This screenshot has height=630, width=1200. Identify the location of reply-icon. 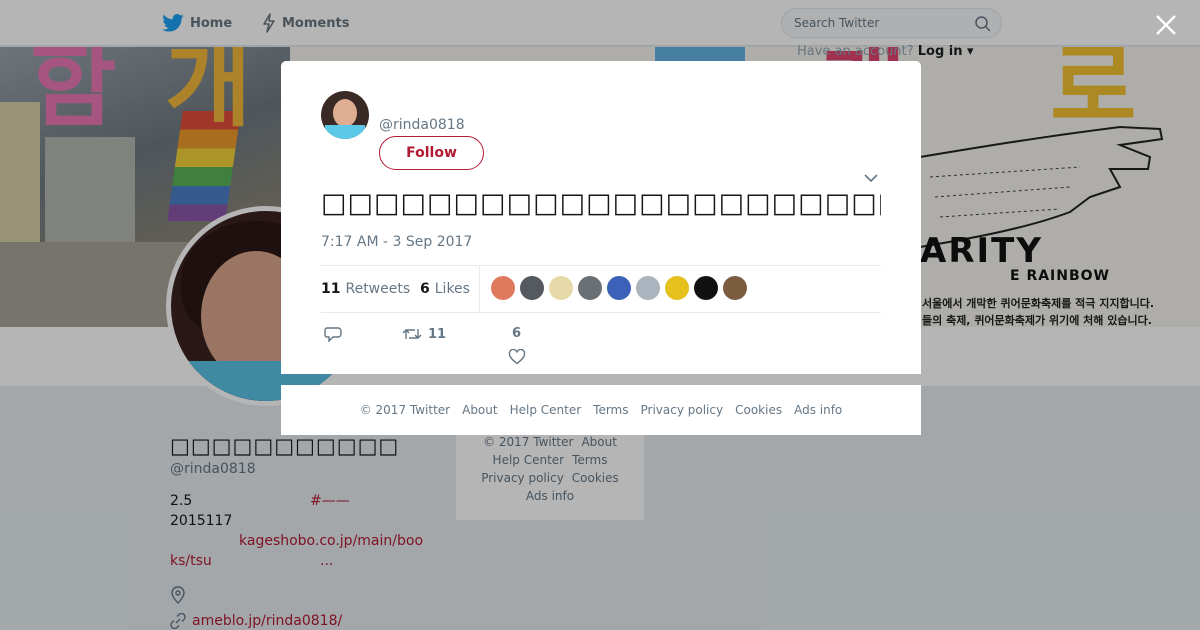
(333, 334).